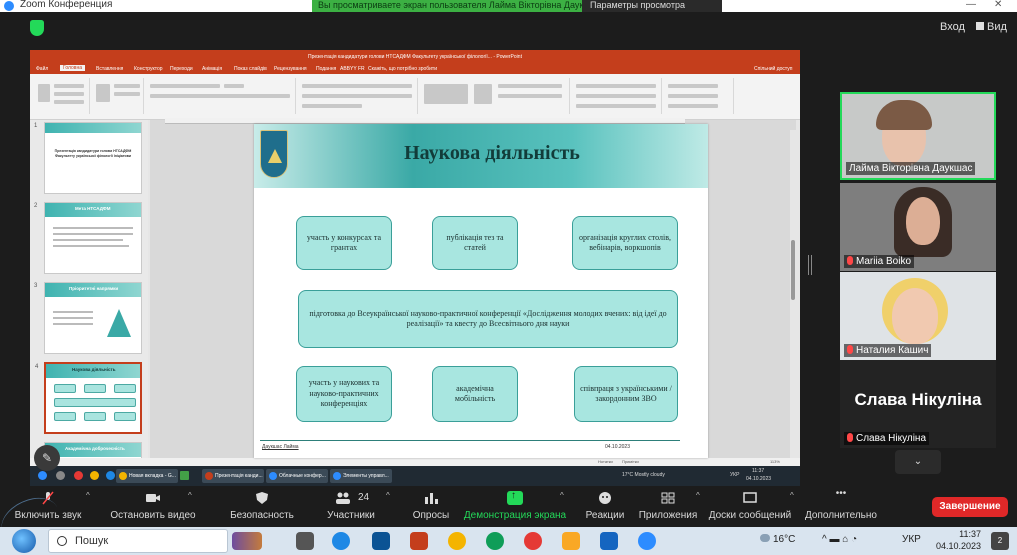 This screenshot has width=1017, height=555. Describe the element at coordinates (37, 28) in the screenshot. I see `encryption-shield-icon` at that location.